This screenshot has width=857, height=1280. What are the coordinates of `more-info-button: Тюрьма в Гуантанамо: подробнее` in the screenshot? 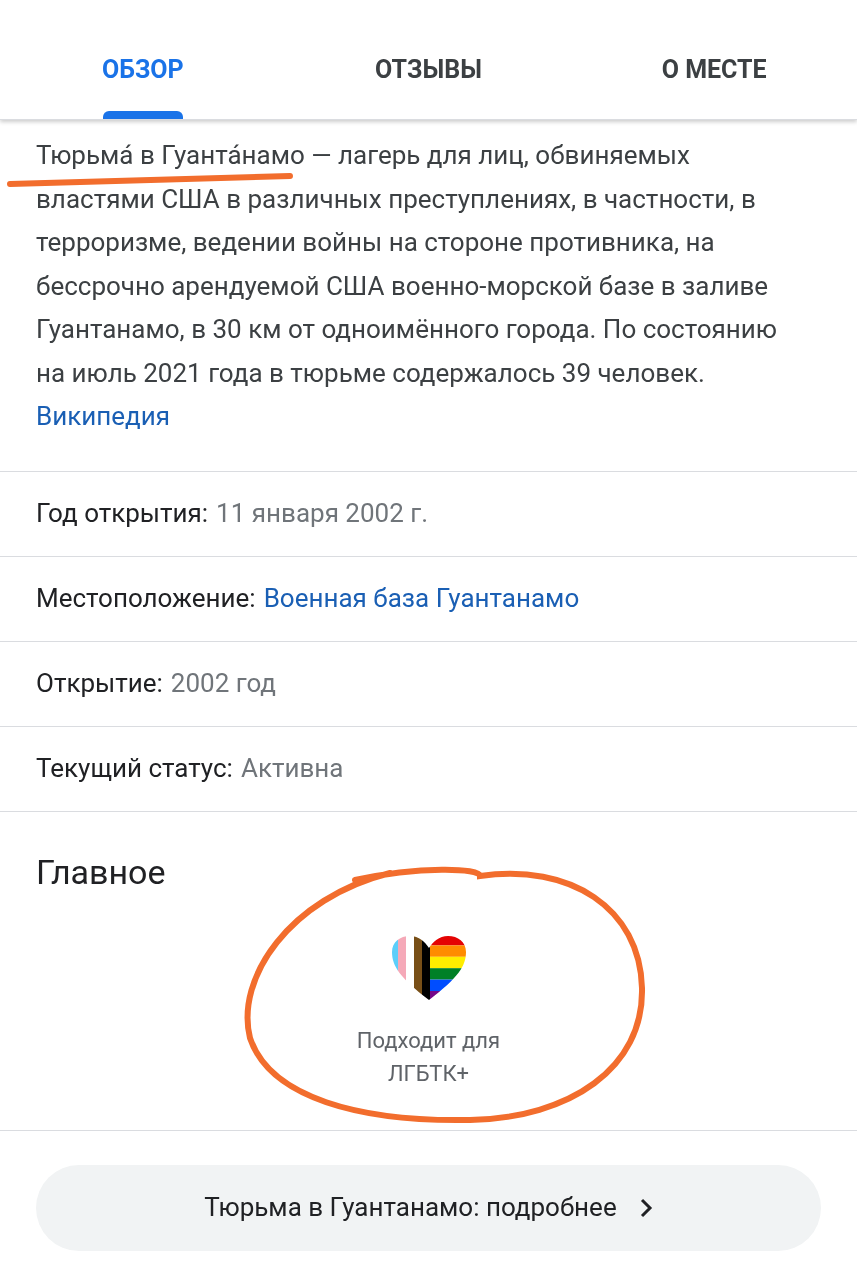 It's located at (428, 1207).